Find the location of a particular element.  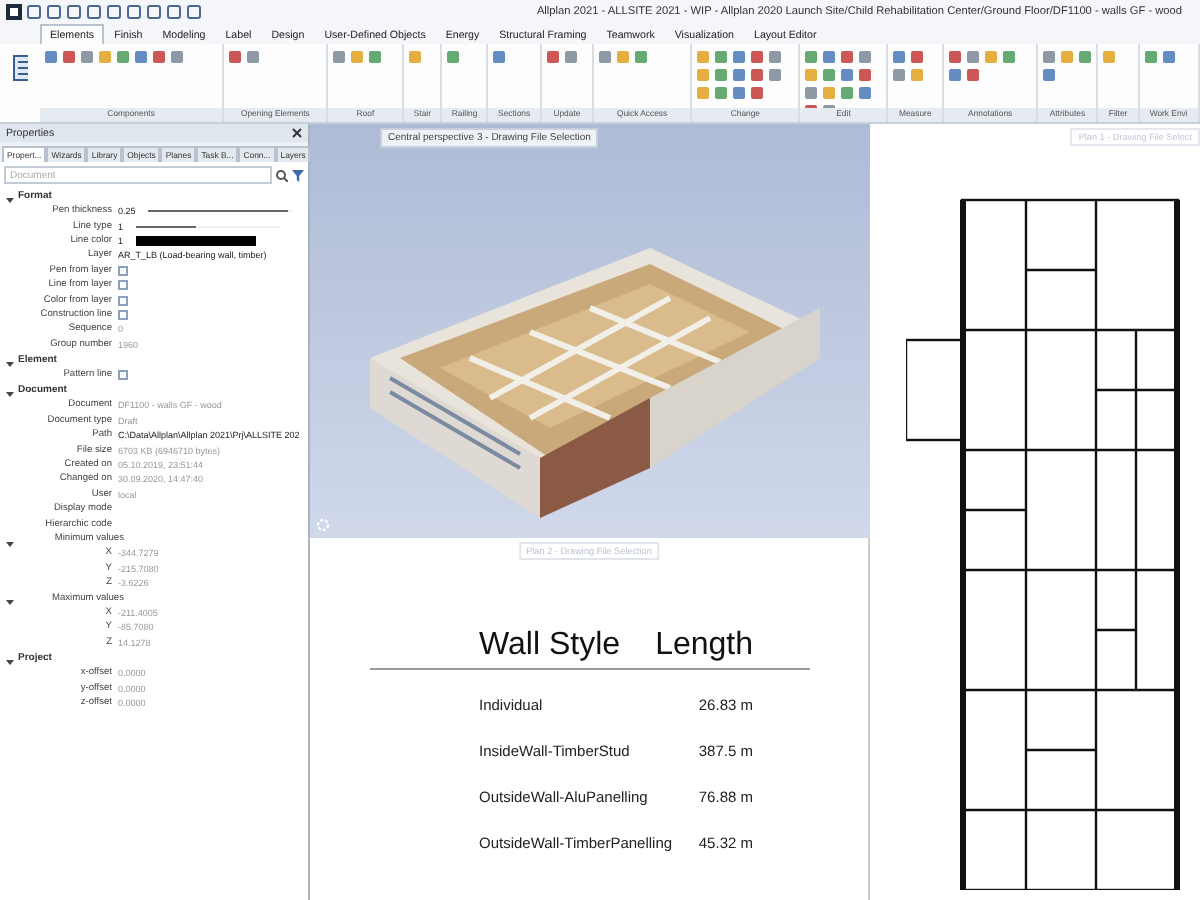

color-swatch is located at coordinates (195, 240).